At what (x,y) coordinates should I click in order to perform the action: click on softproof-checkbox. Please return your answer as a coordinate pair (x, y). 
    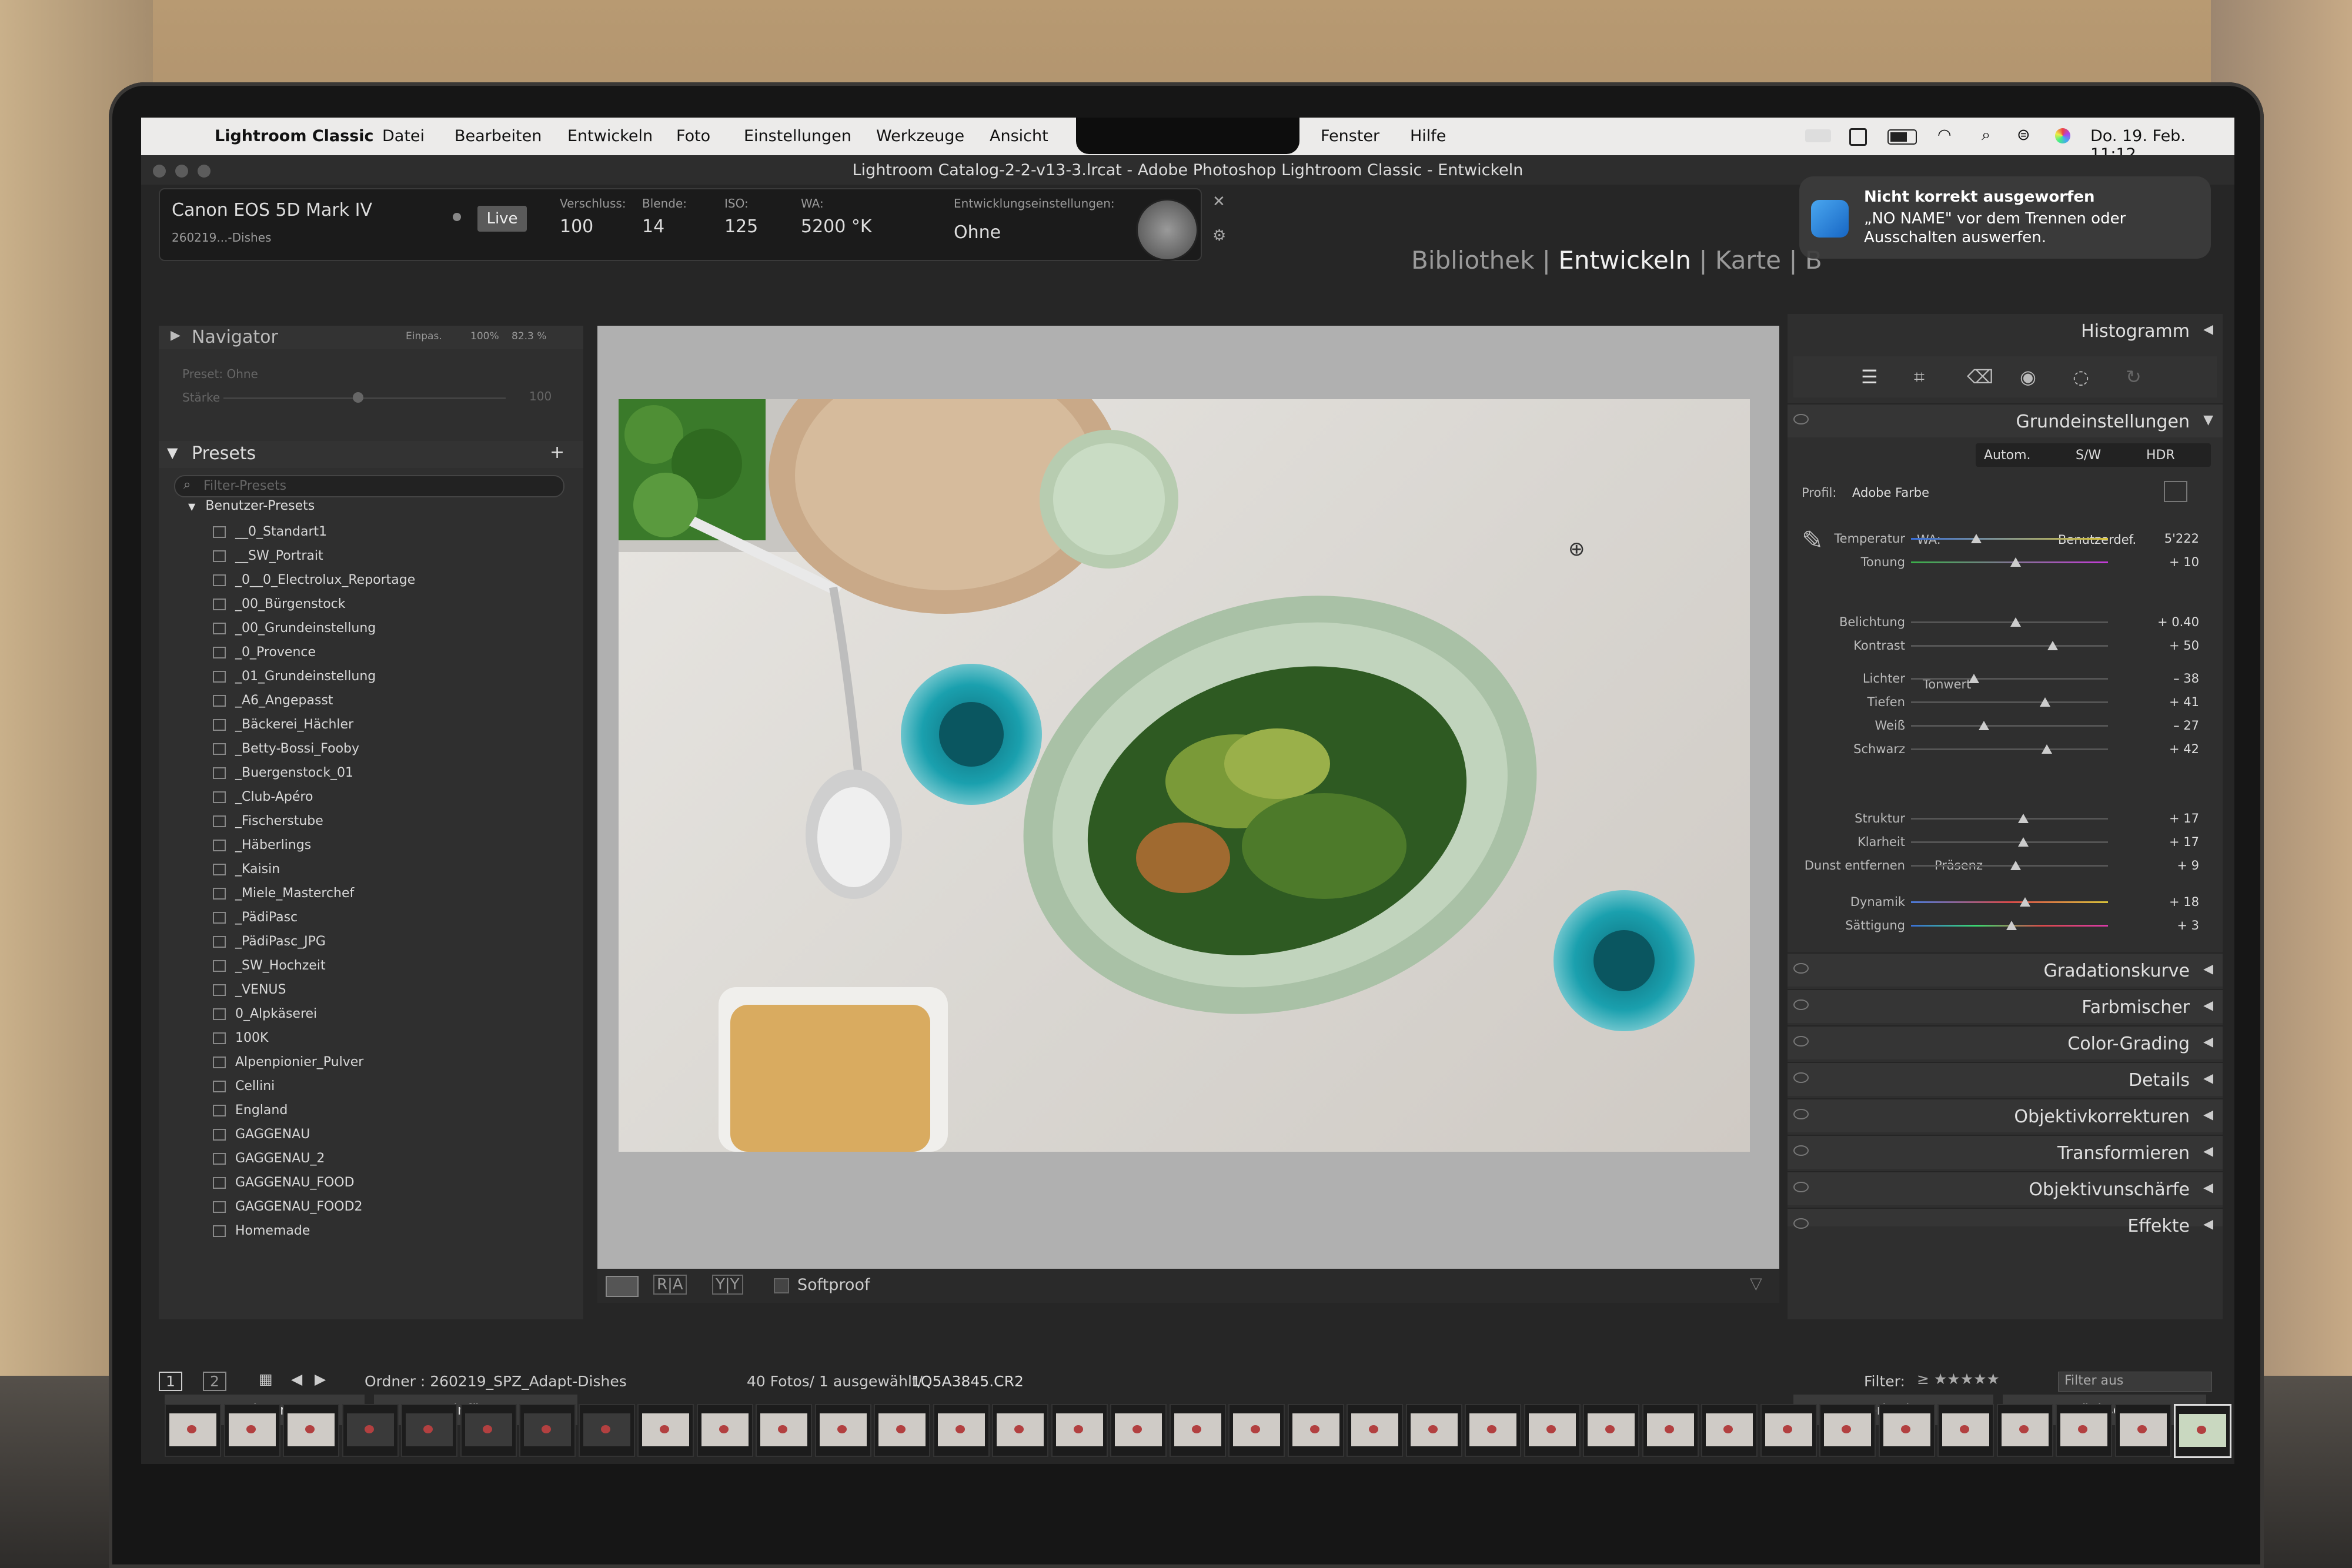
    Looking at the image, I should click on (781, 1286).